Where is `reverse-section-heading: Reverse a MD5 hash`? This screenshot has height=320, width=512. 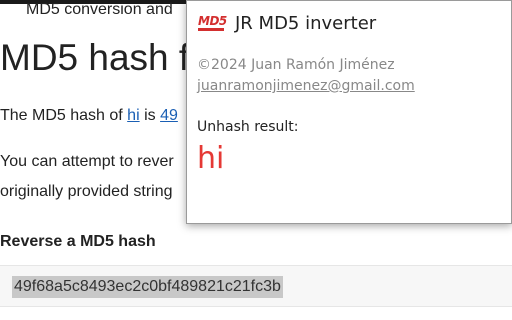
reverse-section-heading: Reverse a MD5 hash is located at coordinates (78, 241).